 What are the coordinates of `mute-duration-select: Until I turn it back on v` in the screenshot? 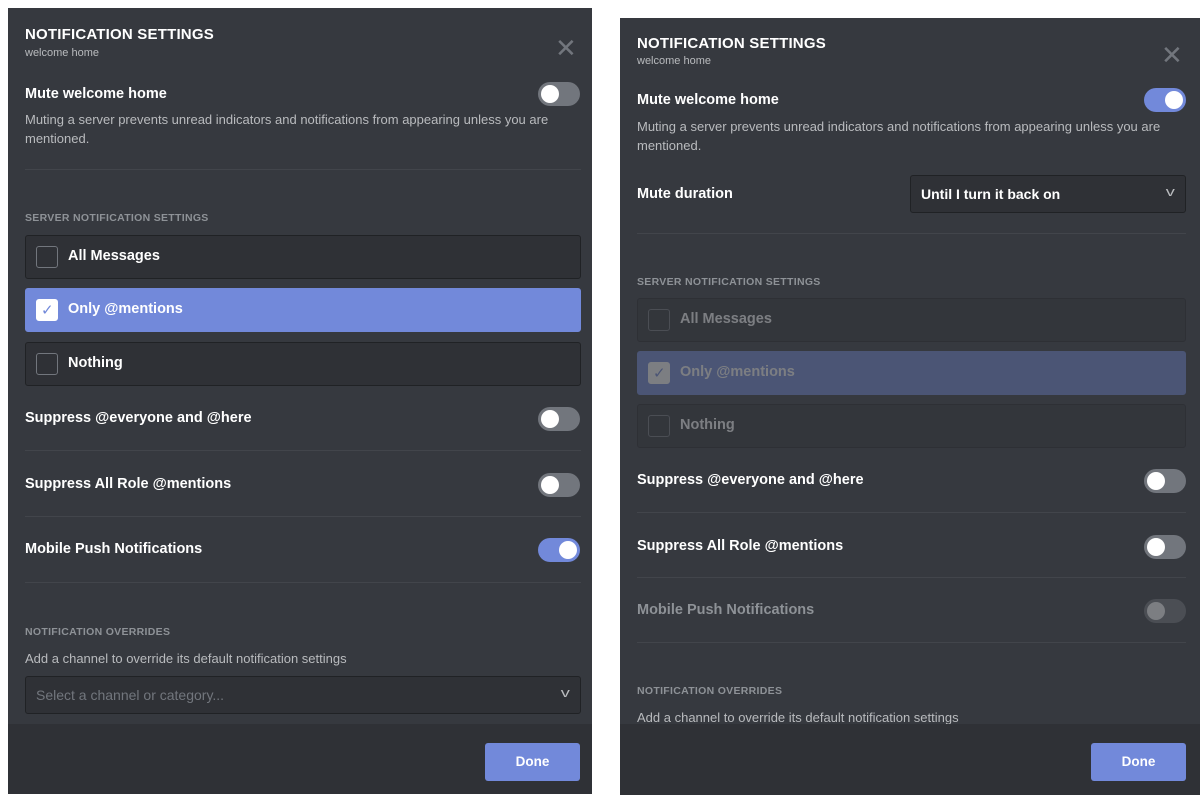 It's located at (1048, 194).